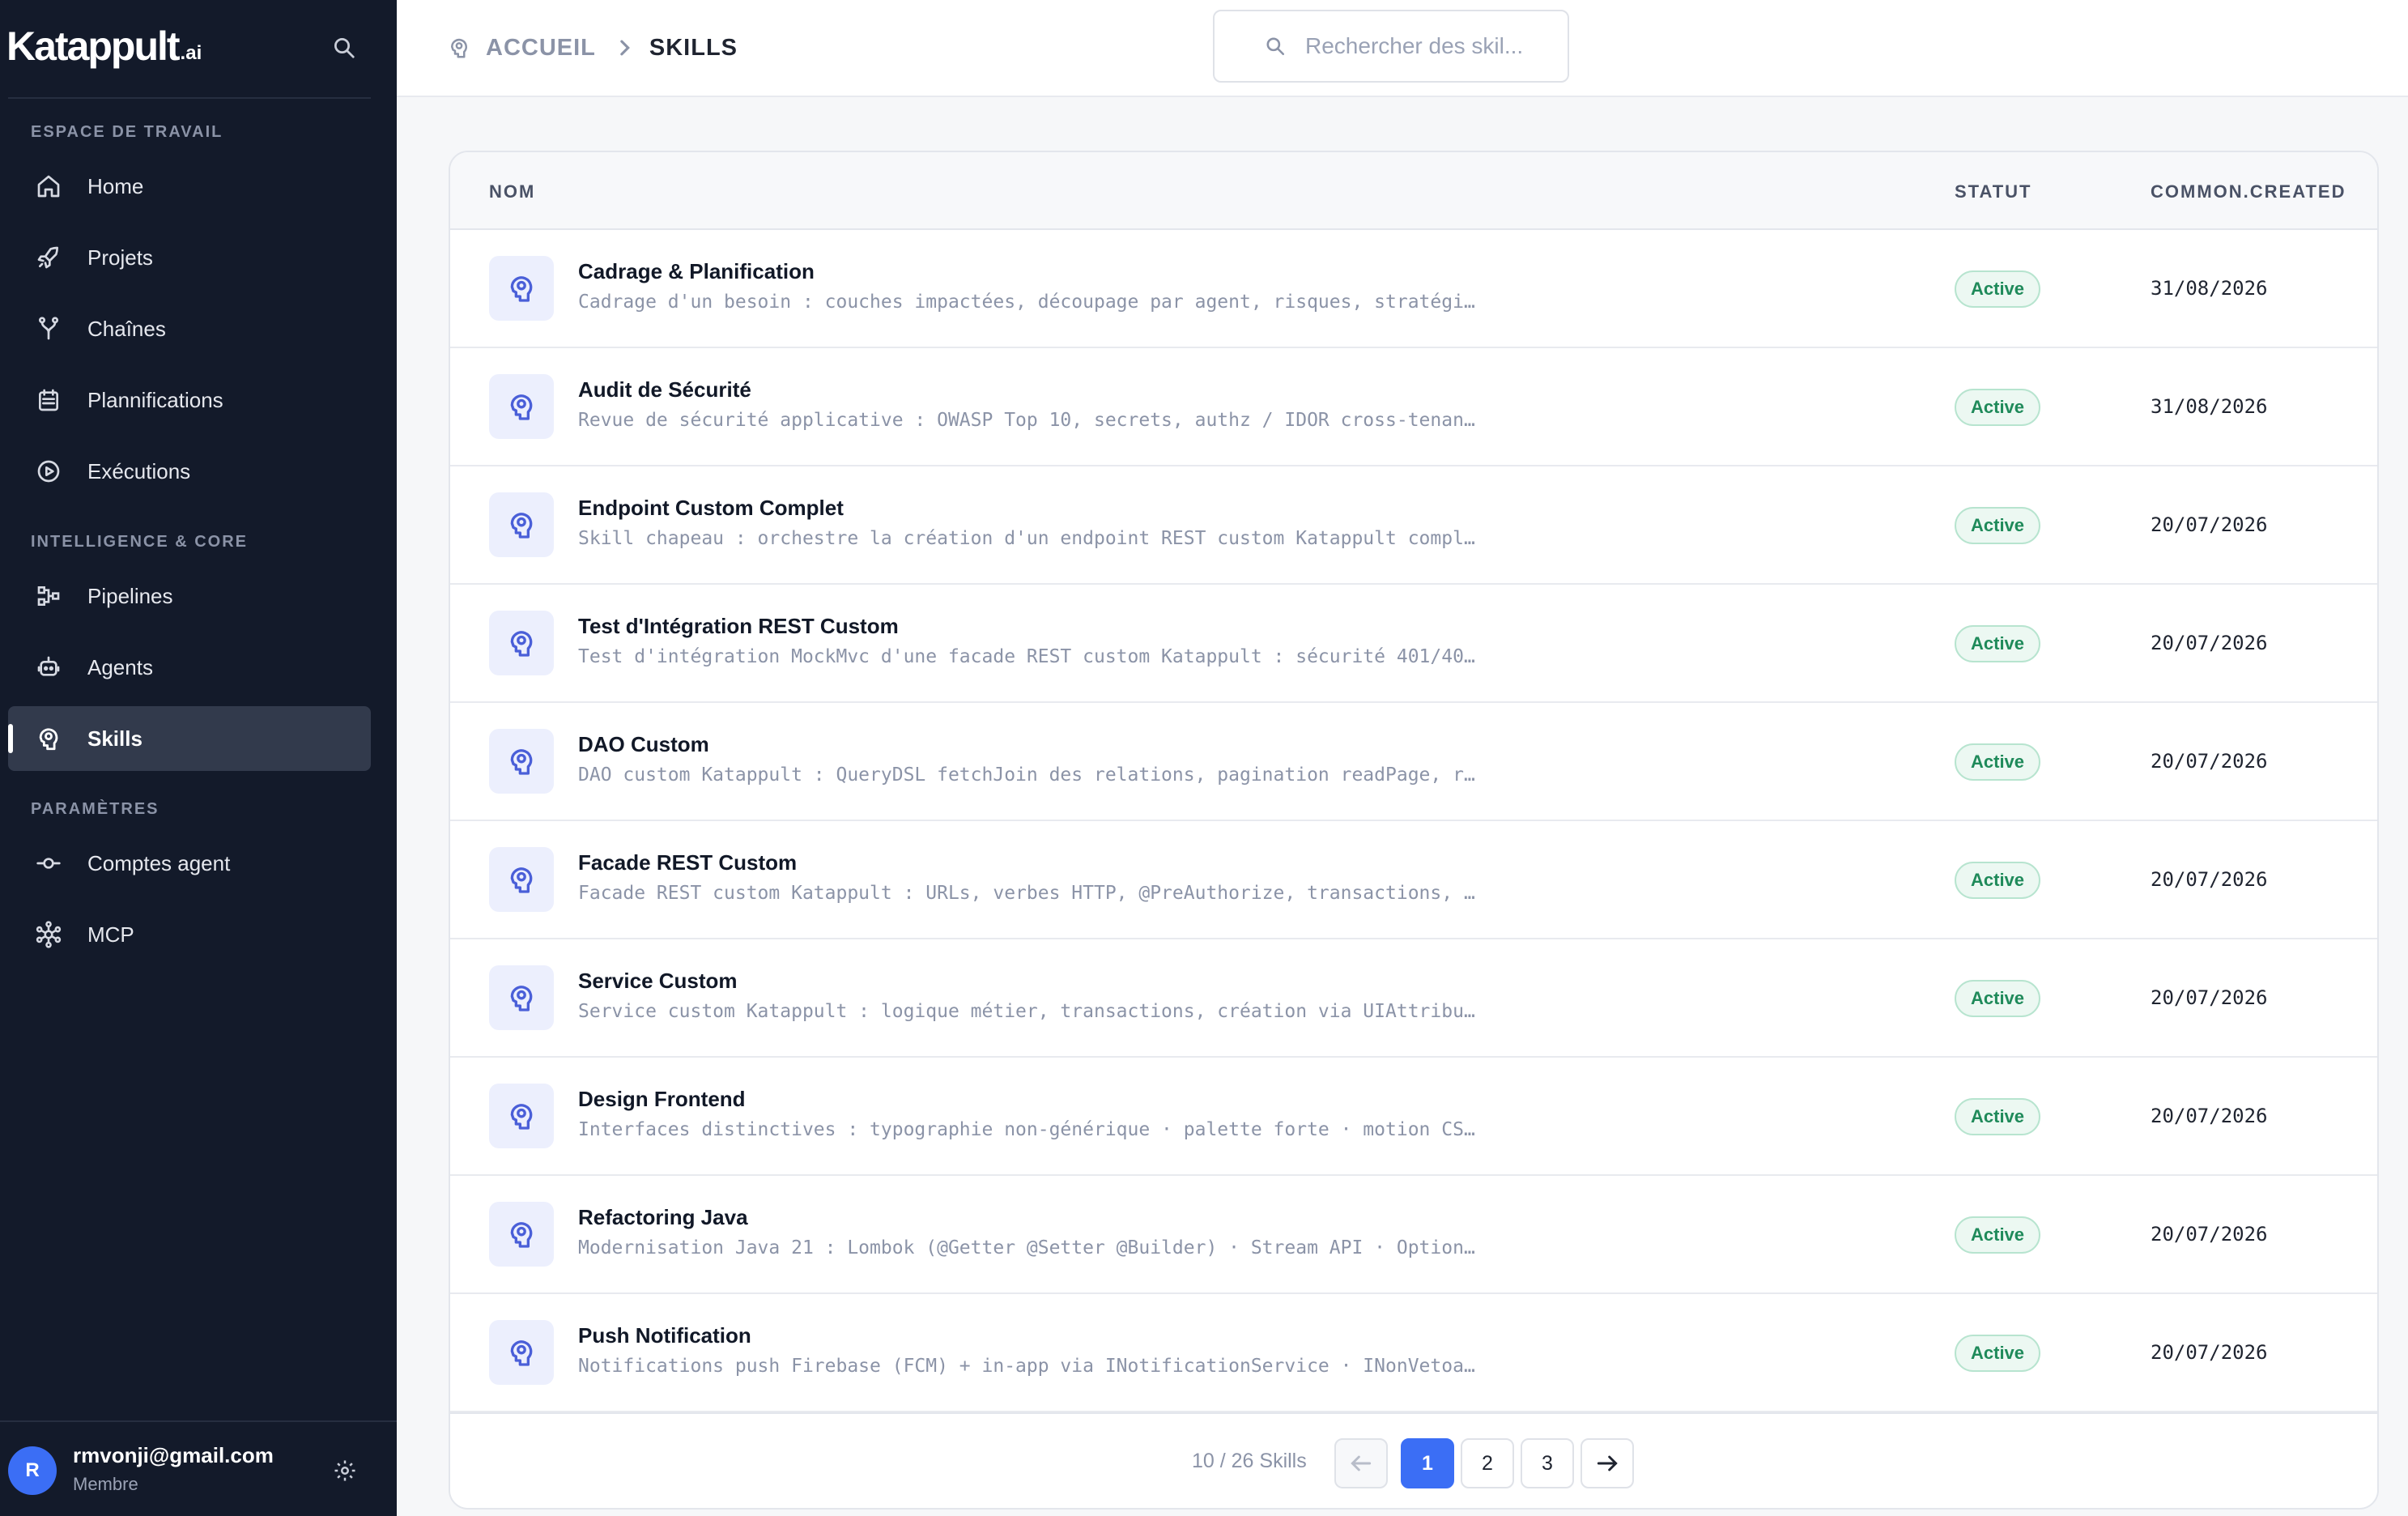 The height and width of the screenshot is (1516, 2408). I want to click on skill-name: Design Frontend, so click(662, 1099).